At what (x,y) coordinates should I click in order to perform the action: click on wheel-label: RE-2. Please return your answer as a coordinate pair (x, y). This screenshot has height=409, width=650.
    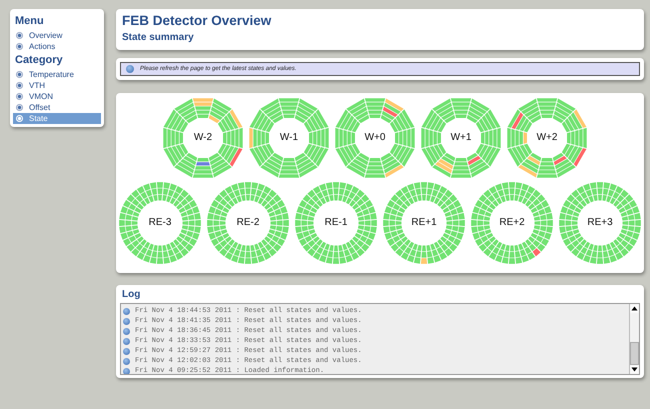
    Looking at the image, I should click on (248, 222).